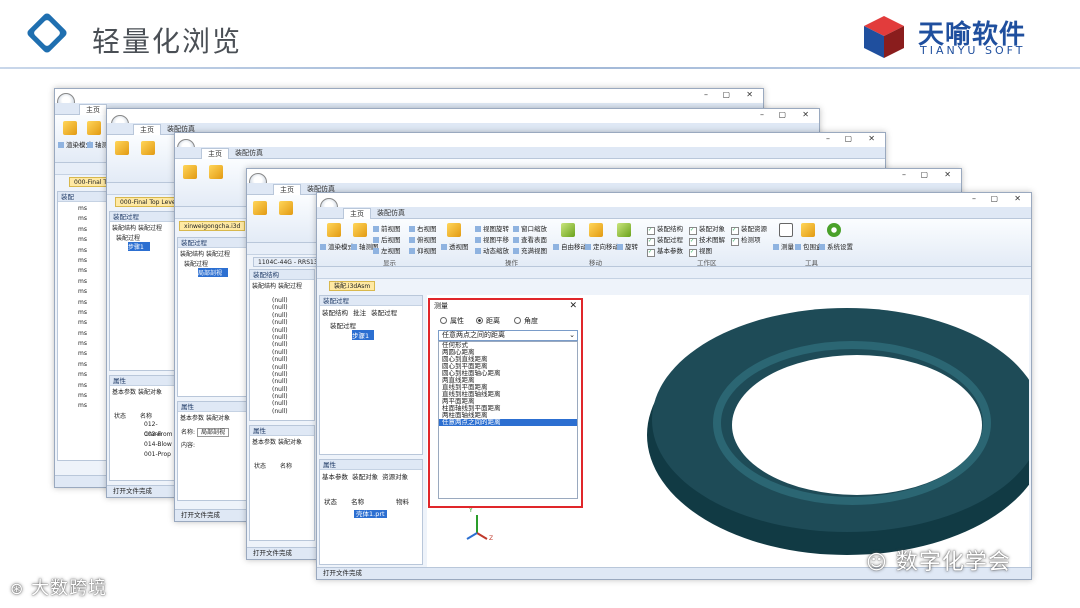  I want to click on free-move-button: 自由移动, so click(570, 246).